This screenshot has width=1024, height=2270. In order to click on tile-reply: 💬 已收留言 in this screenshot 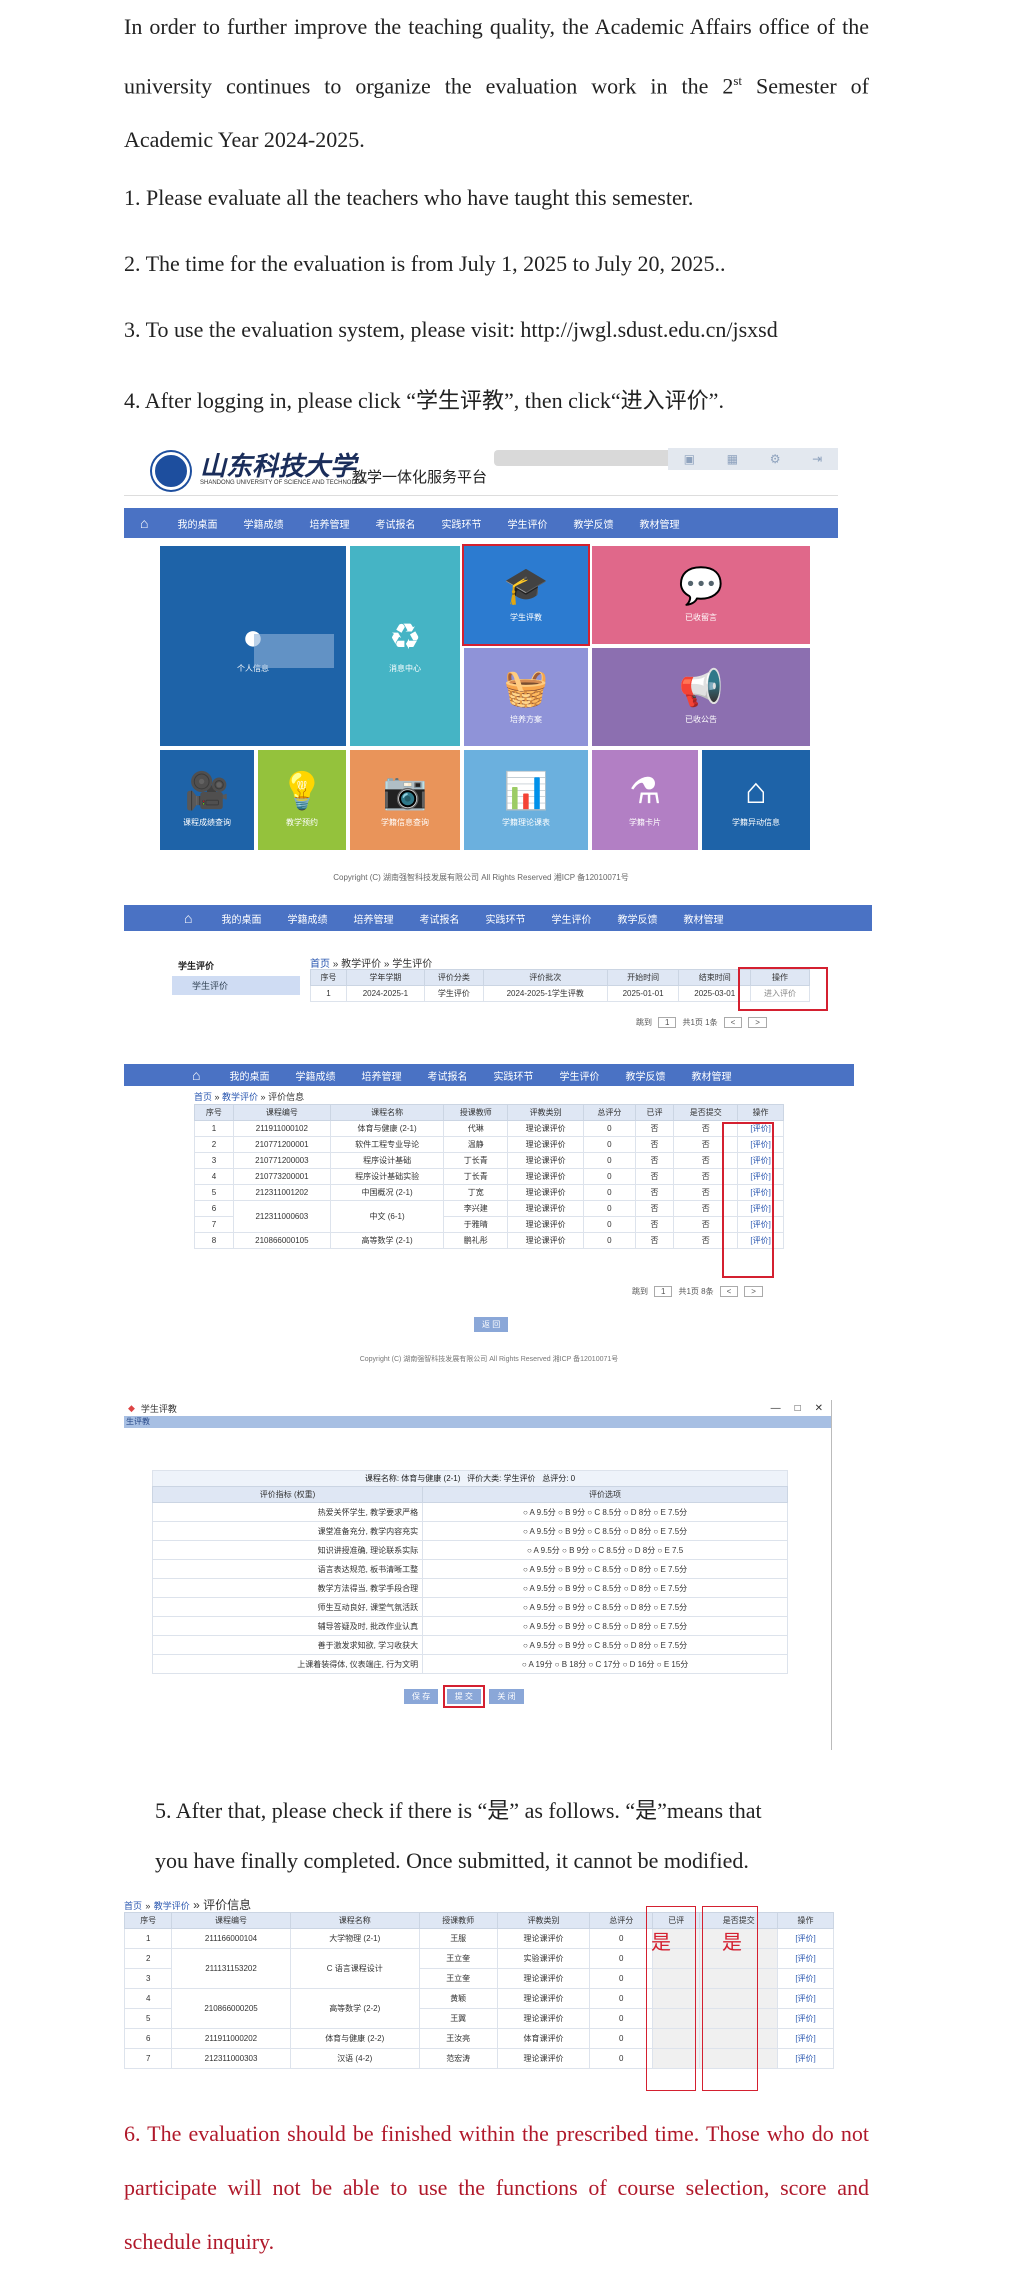, I will do `click(701, 595)`.